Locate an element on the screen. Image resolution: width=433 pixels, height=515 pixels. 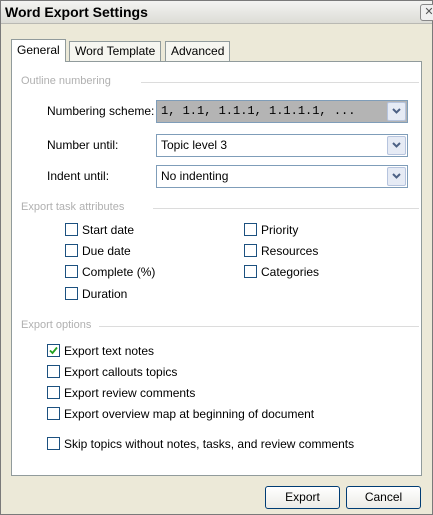
dialog-title: Word Export Settings is located at coordinates (76, 12).